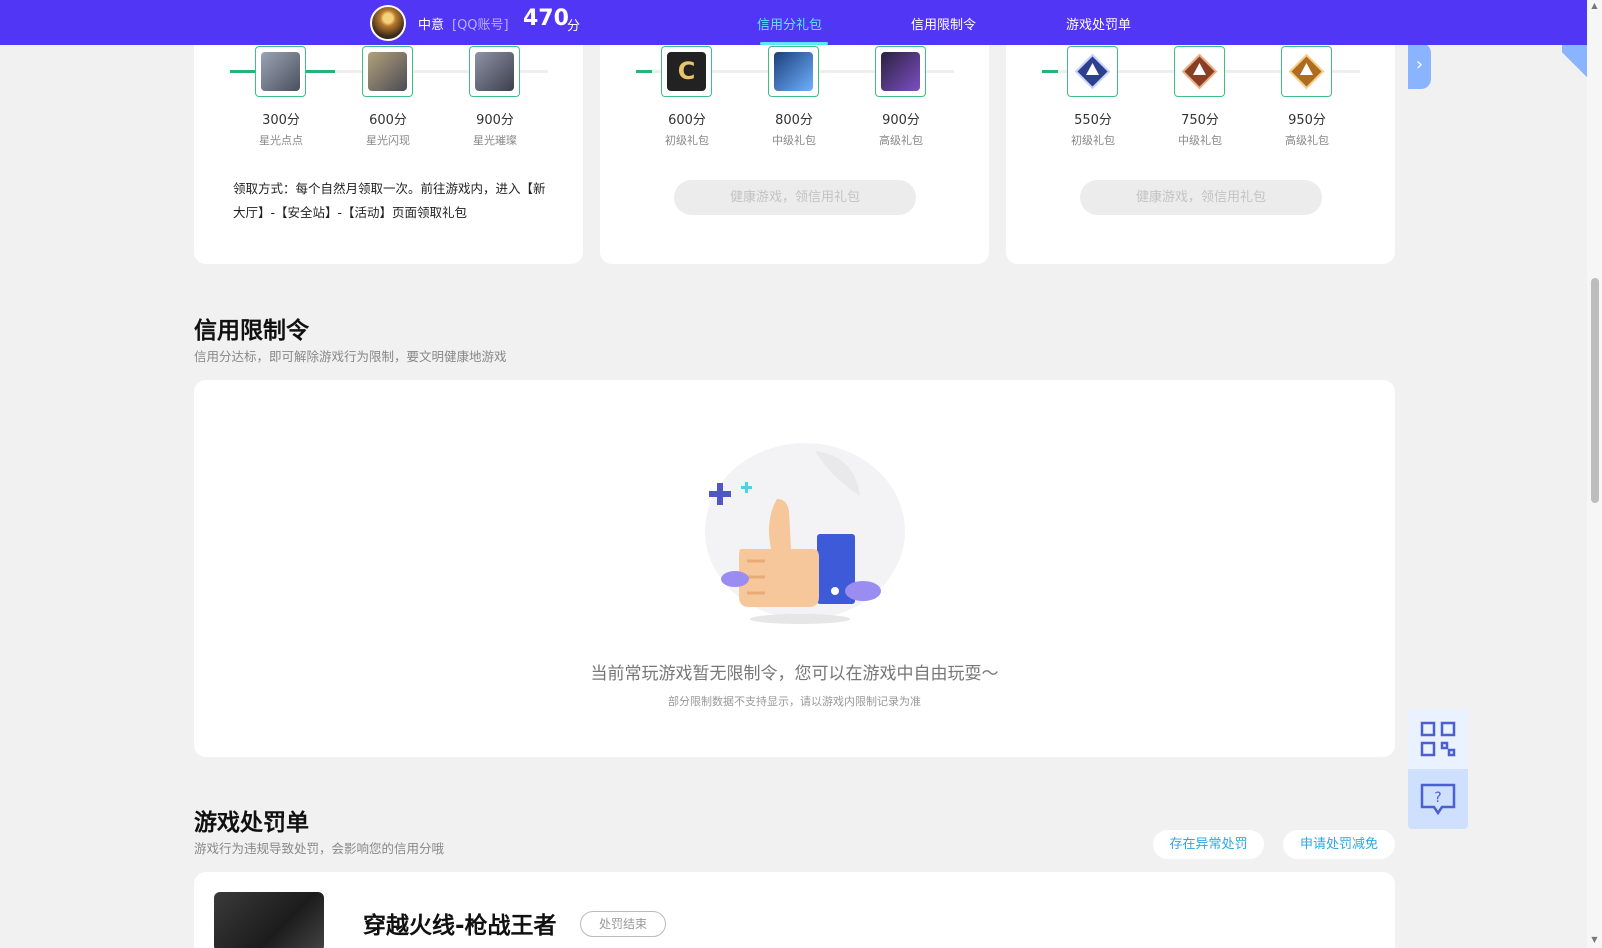  I want to click on penalty-status-badge: 处罚结束, so click(623, 924).